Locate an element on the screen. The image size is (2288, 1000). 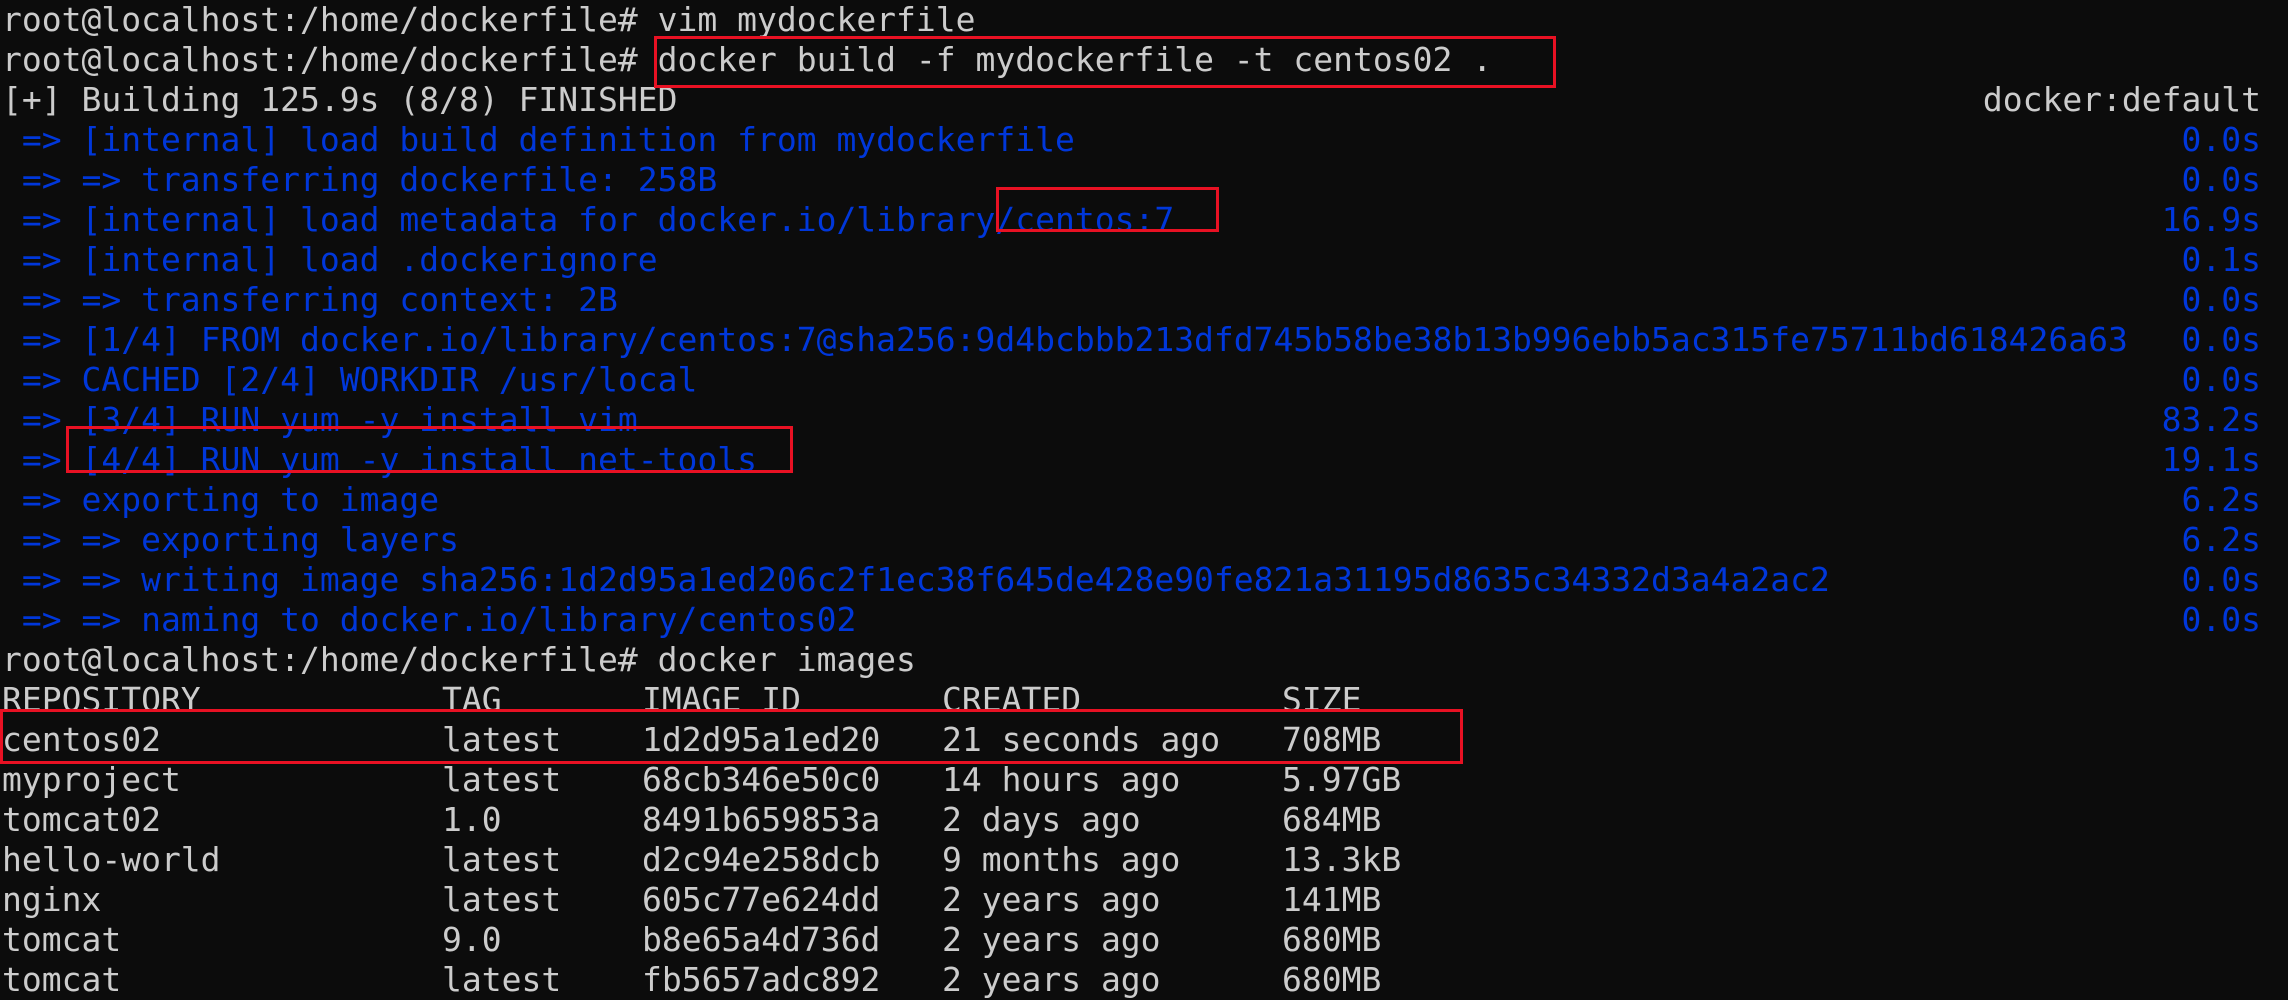
cell-tag: 1.0 is located at coordinates (472, 819).